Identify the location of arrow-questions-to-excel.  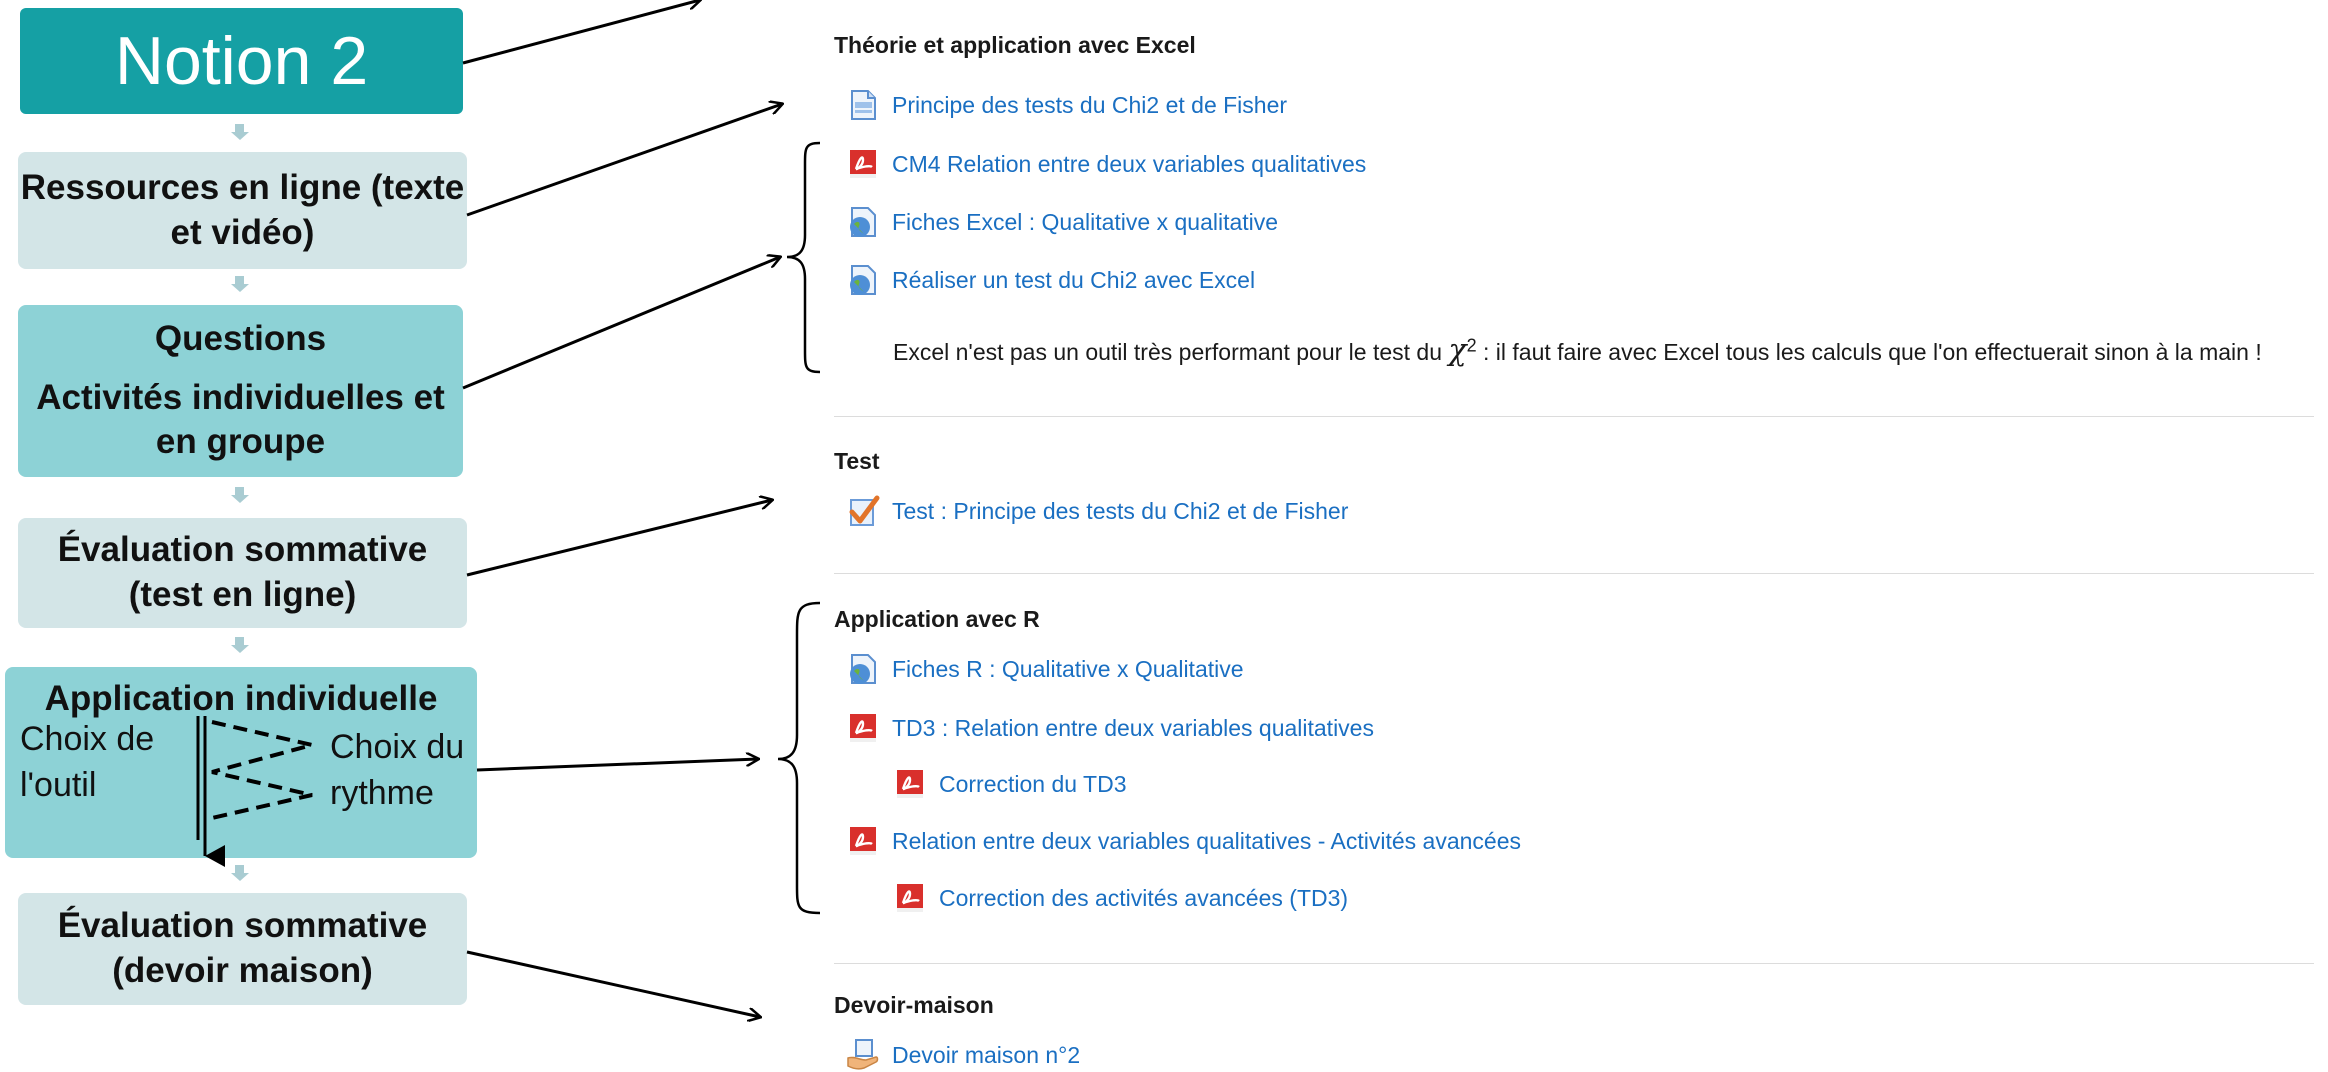
(621, 323).